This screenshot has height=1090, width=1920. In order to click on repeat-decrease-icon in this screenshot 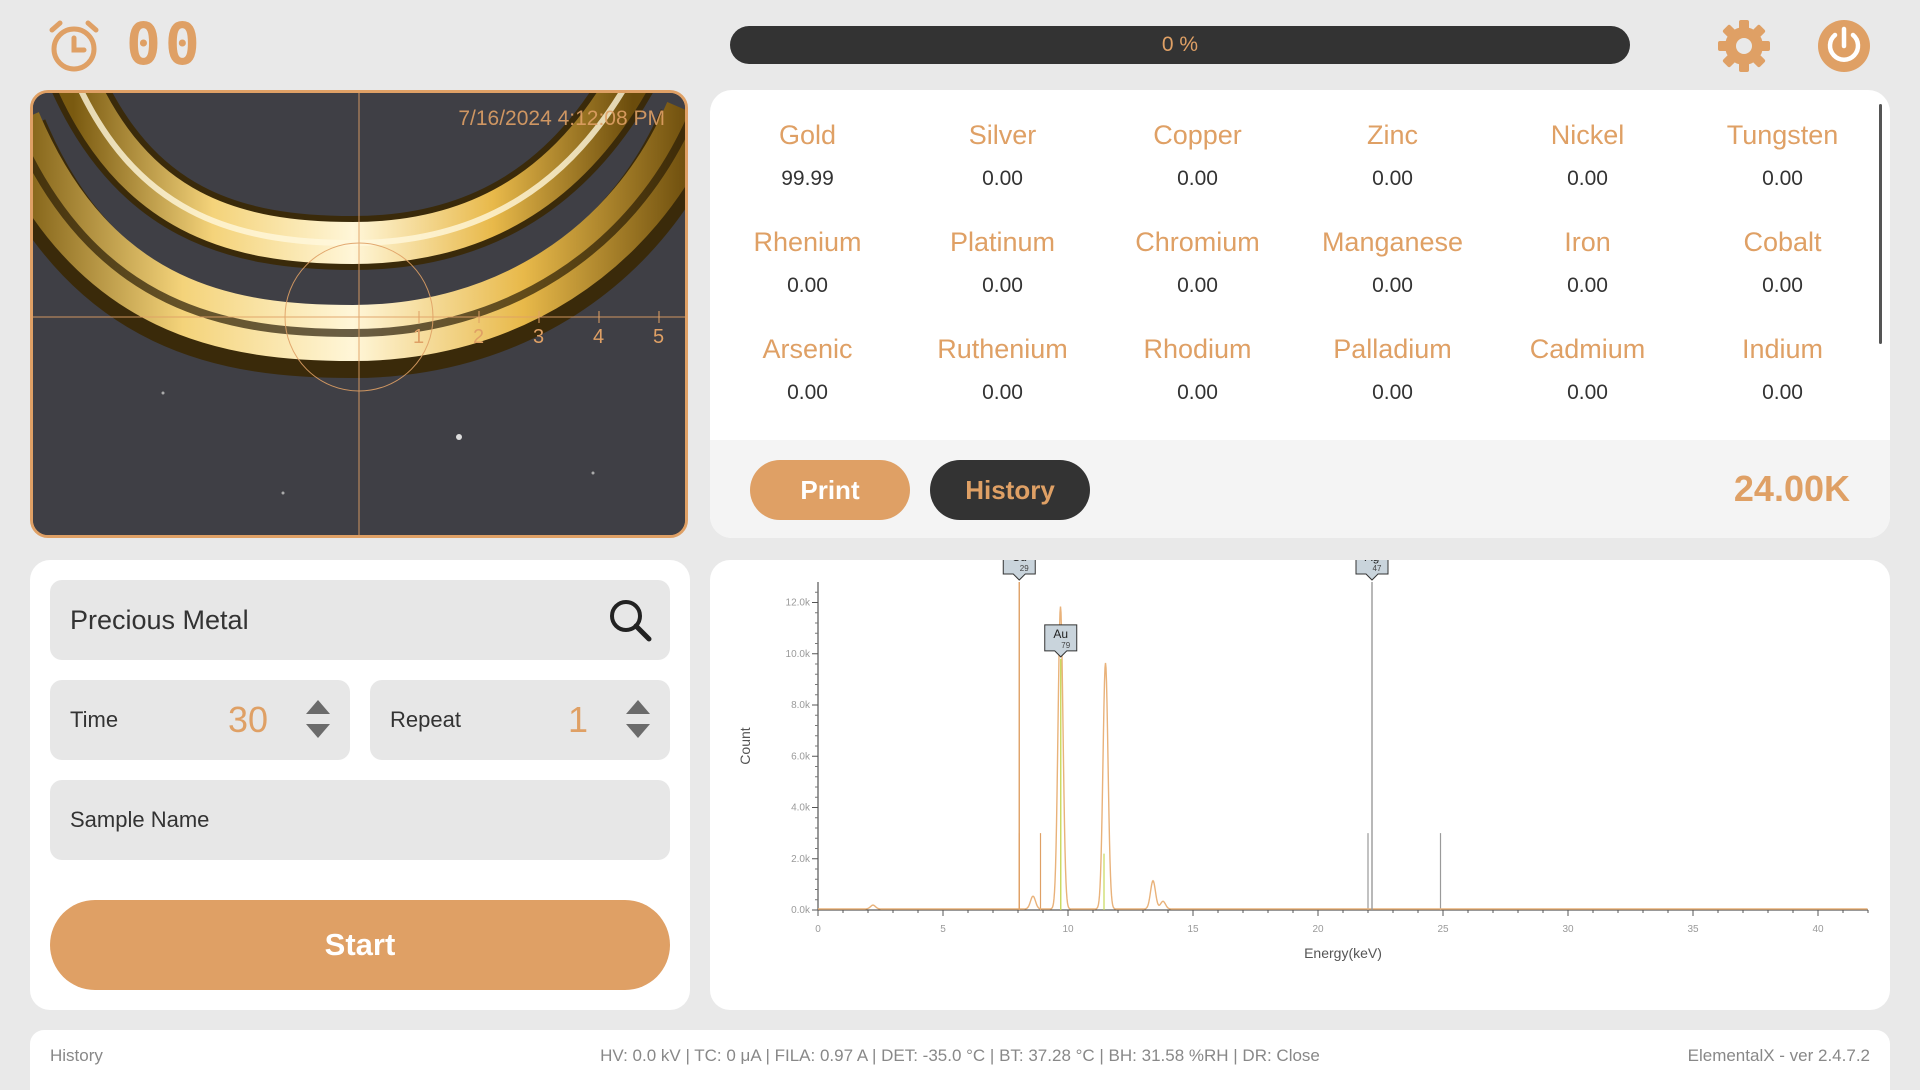, I will do `click(638, 731)`.